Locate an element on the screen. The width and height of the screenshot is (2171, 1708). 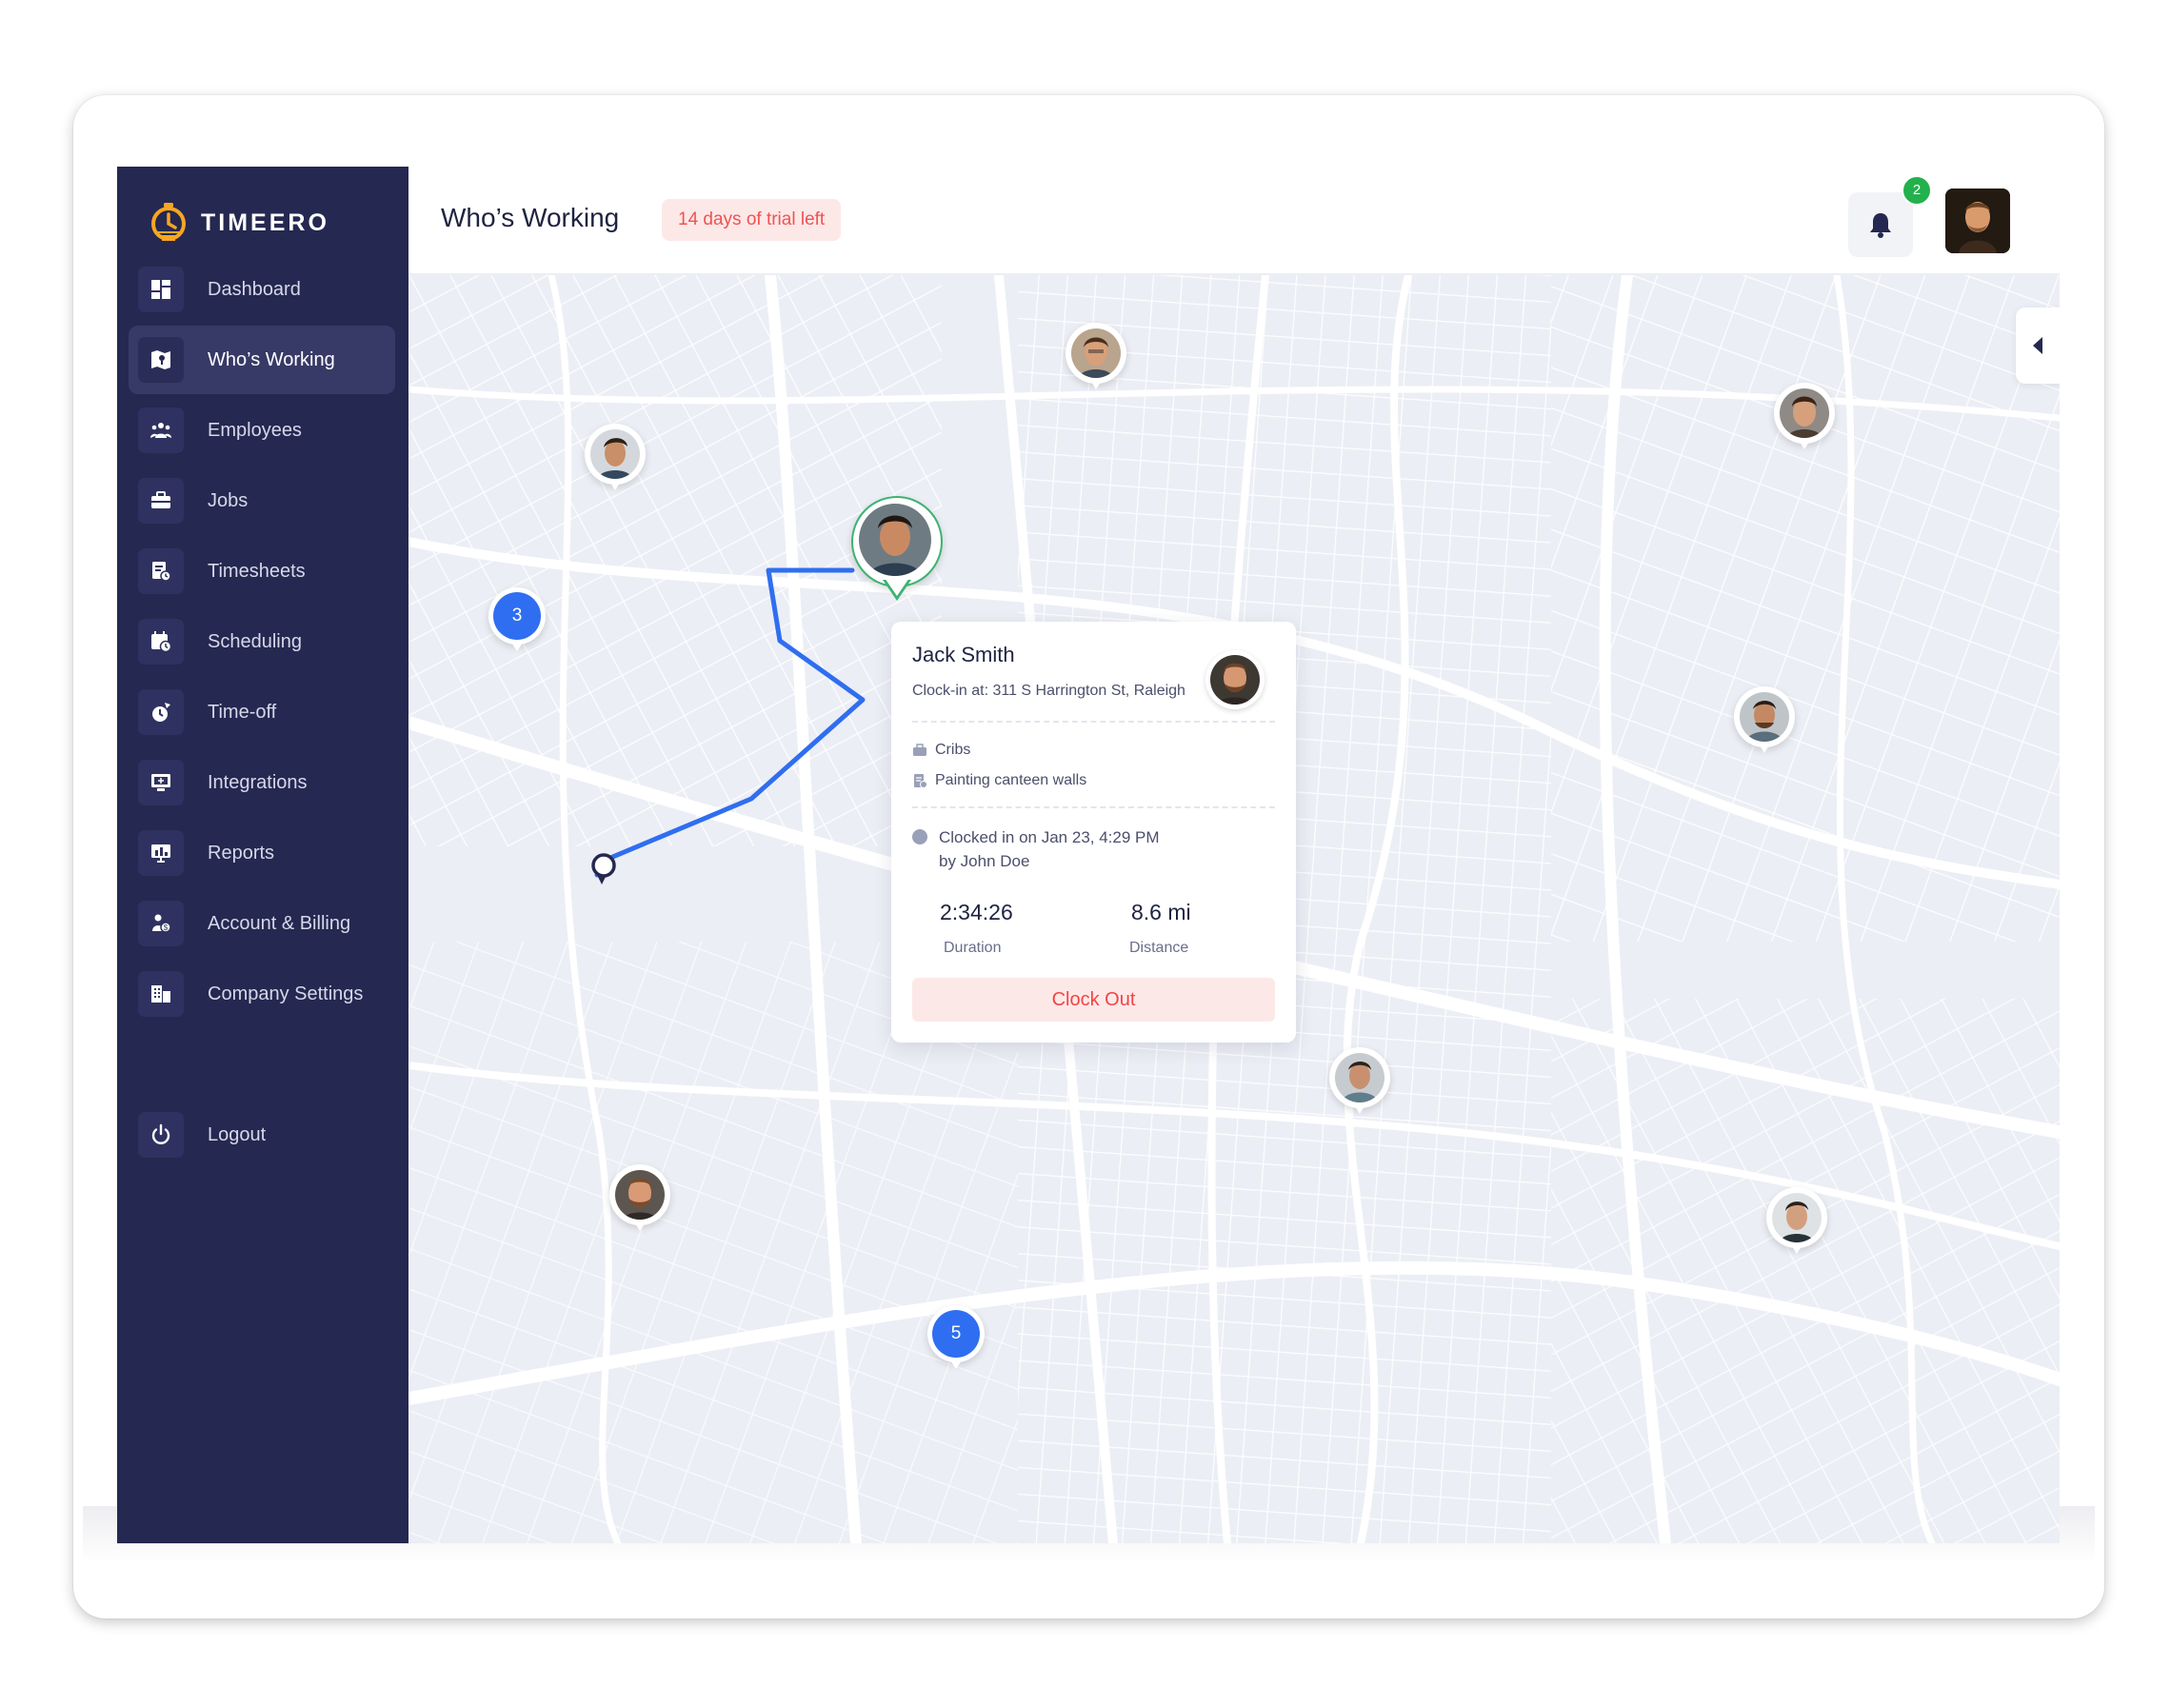
sidebar-item-company-settings: Company Settings is located at coordinates (262, 994).